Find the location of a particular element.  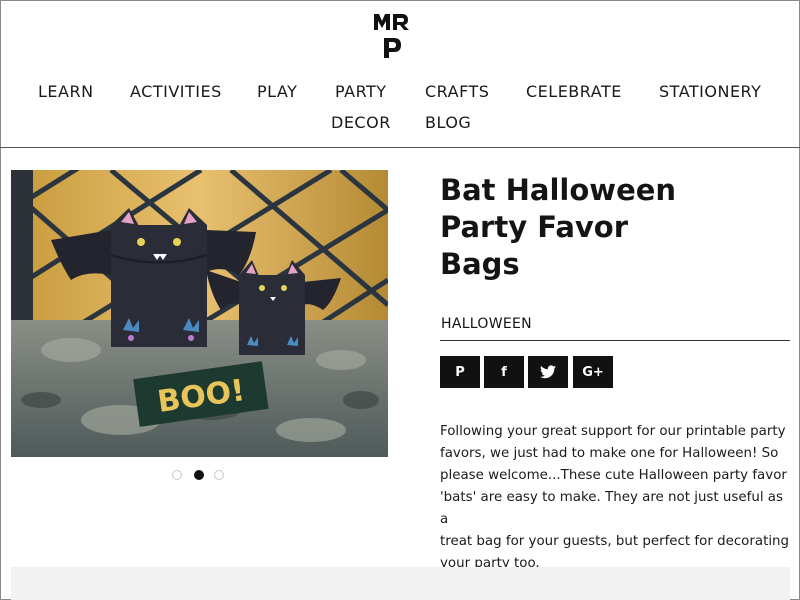

category-divider is located at coordinates (615, 340).